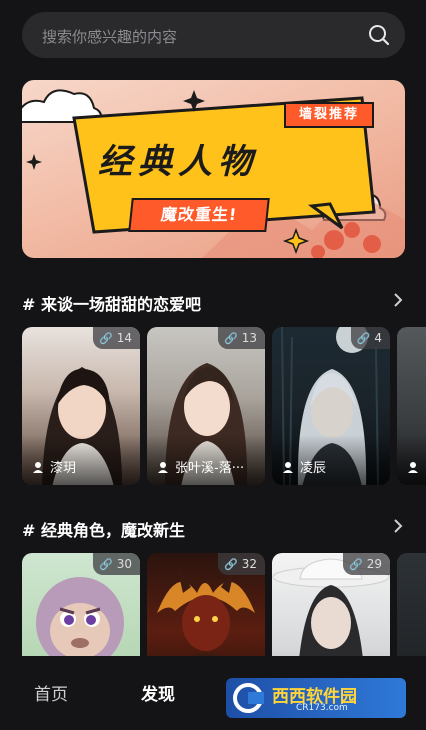 This screenshot has width=426, height=730. What do you see at coordinates (81, 605) in the screenshot?
I see `character-card: 🔗 30` at bounding box center [81, 605].